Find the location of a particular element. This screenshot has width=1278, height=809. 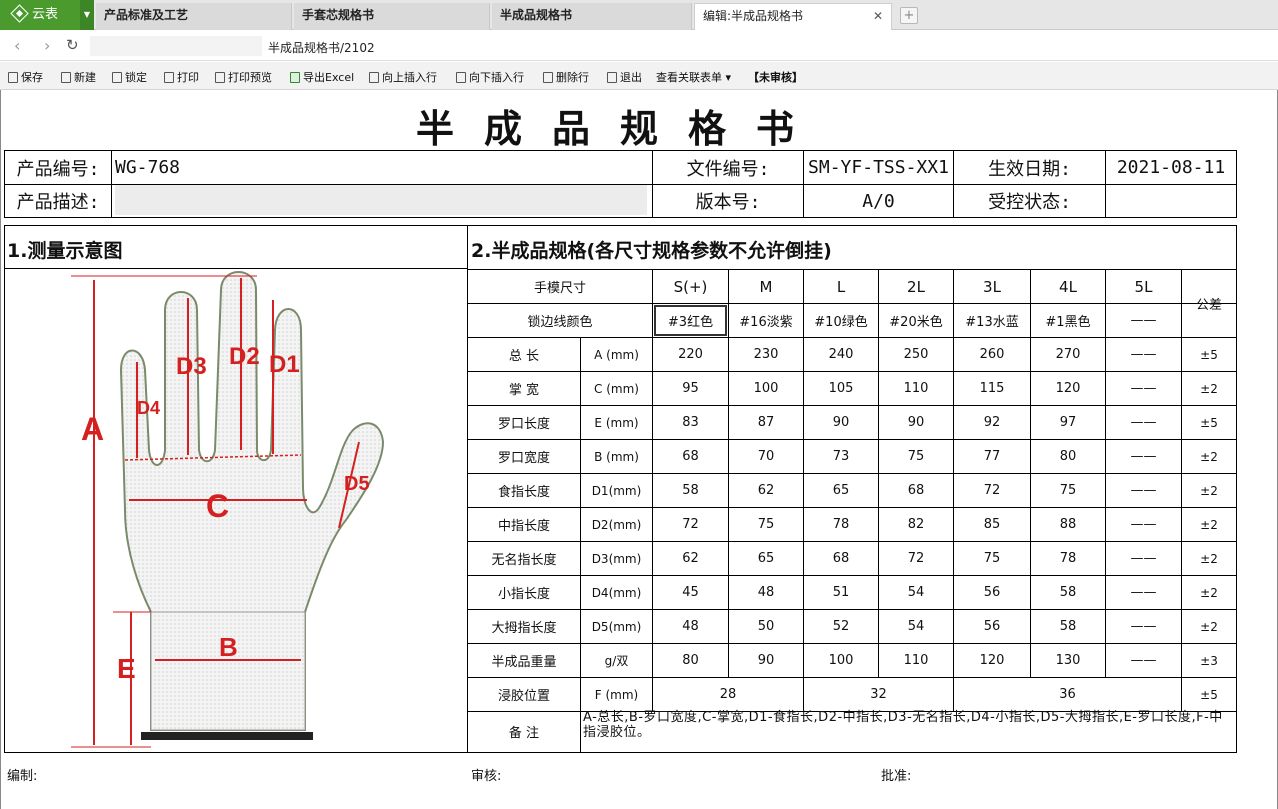

table-cell: 130 is located at coordinates (1068, 660).